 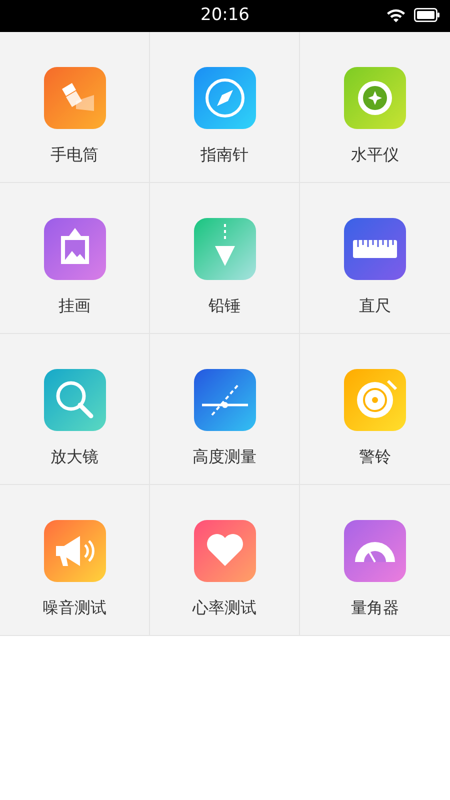 I want to click on tool-tile: 挂画, so click(x=75, y=258).